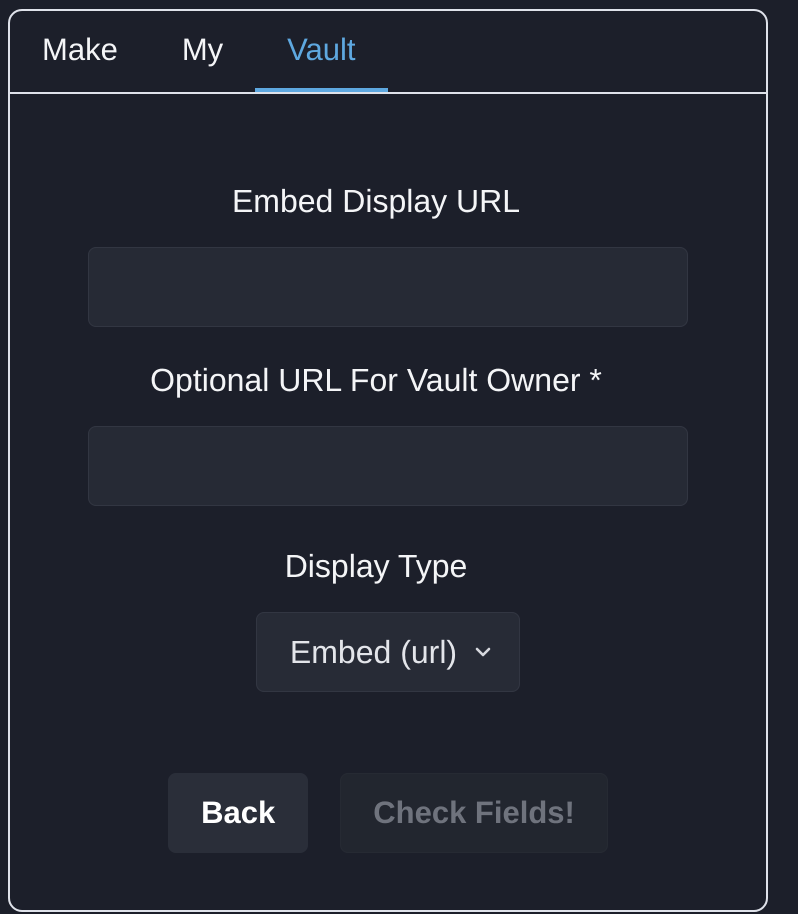  Describe the element at coordinates (376, 566) in the screenshot. I see `field-label: Display Type` at that location.